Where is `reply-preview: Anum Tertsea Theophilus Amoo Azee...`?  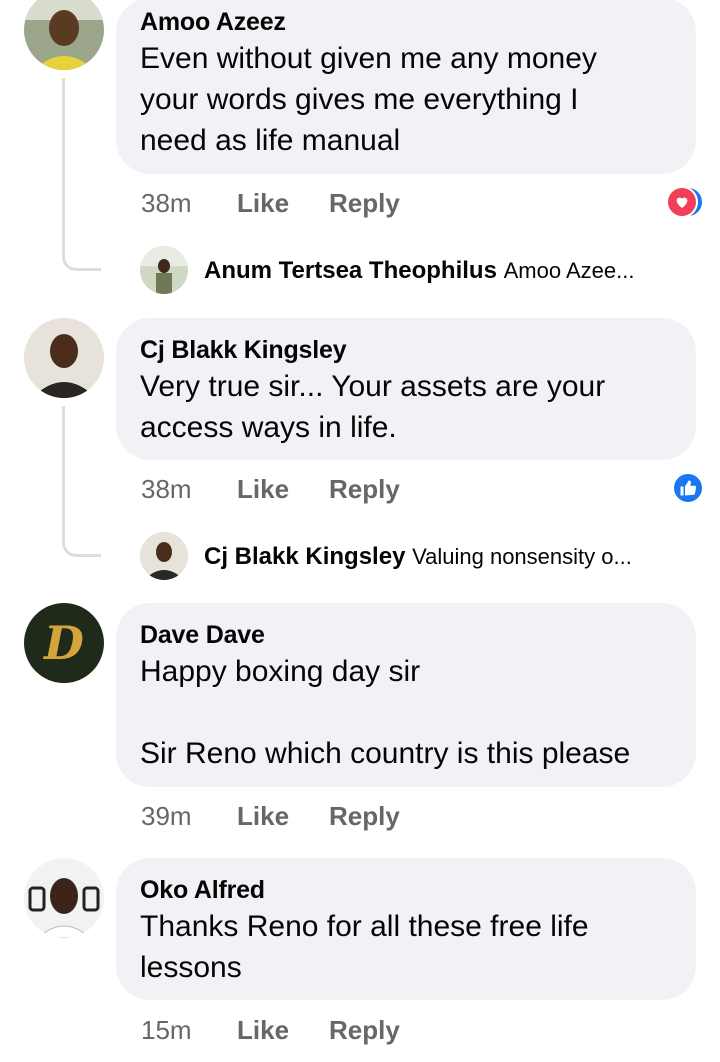
reply-preview: Anum Tertsea Theophilus Amoo Azee... is located at coordinates (449, 271).